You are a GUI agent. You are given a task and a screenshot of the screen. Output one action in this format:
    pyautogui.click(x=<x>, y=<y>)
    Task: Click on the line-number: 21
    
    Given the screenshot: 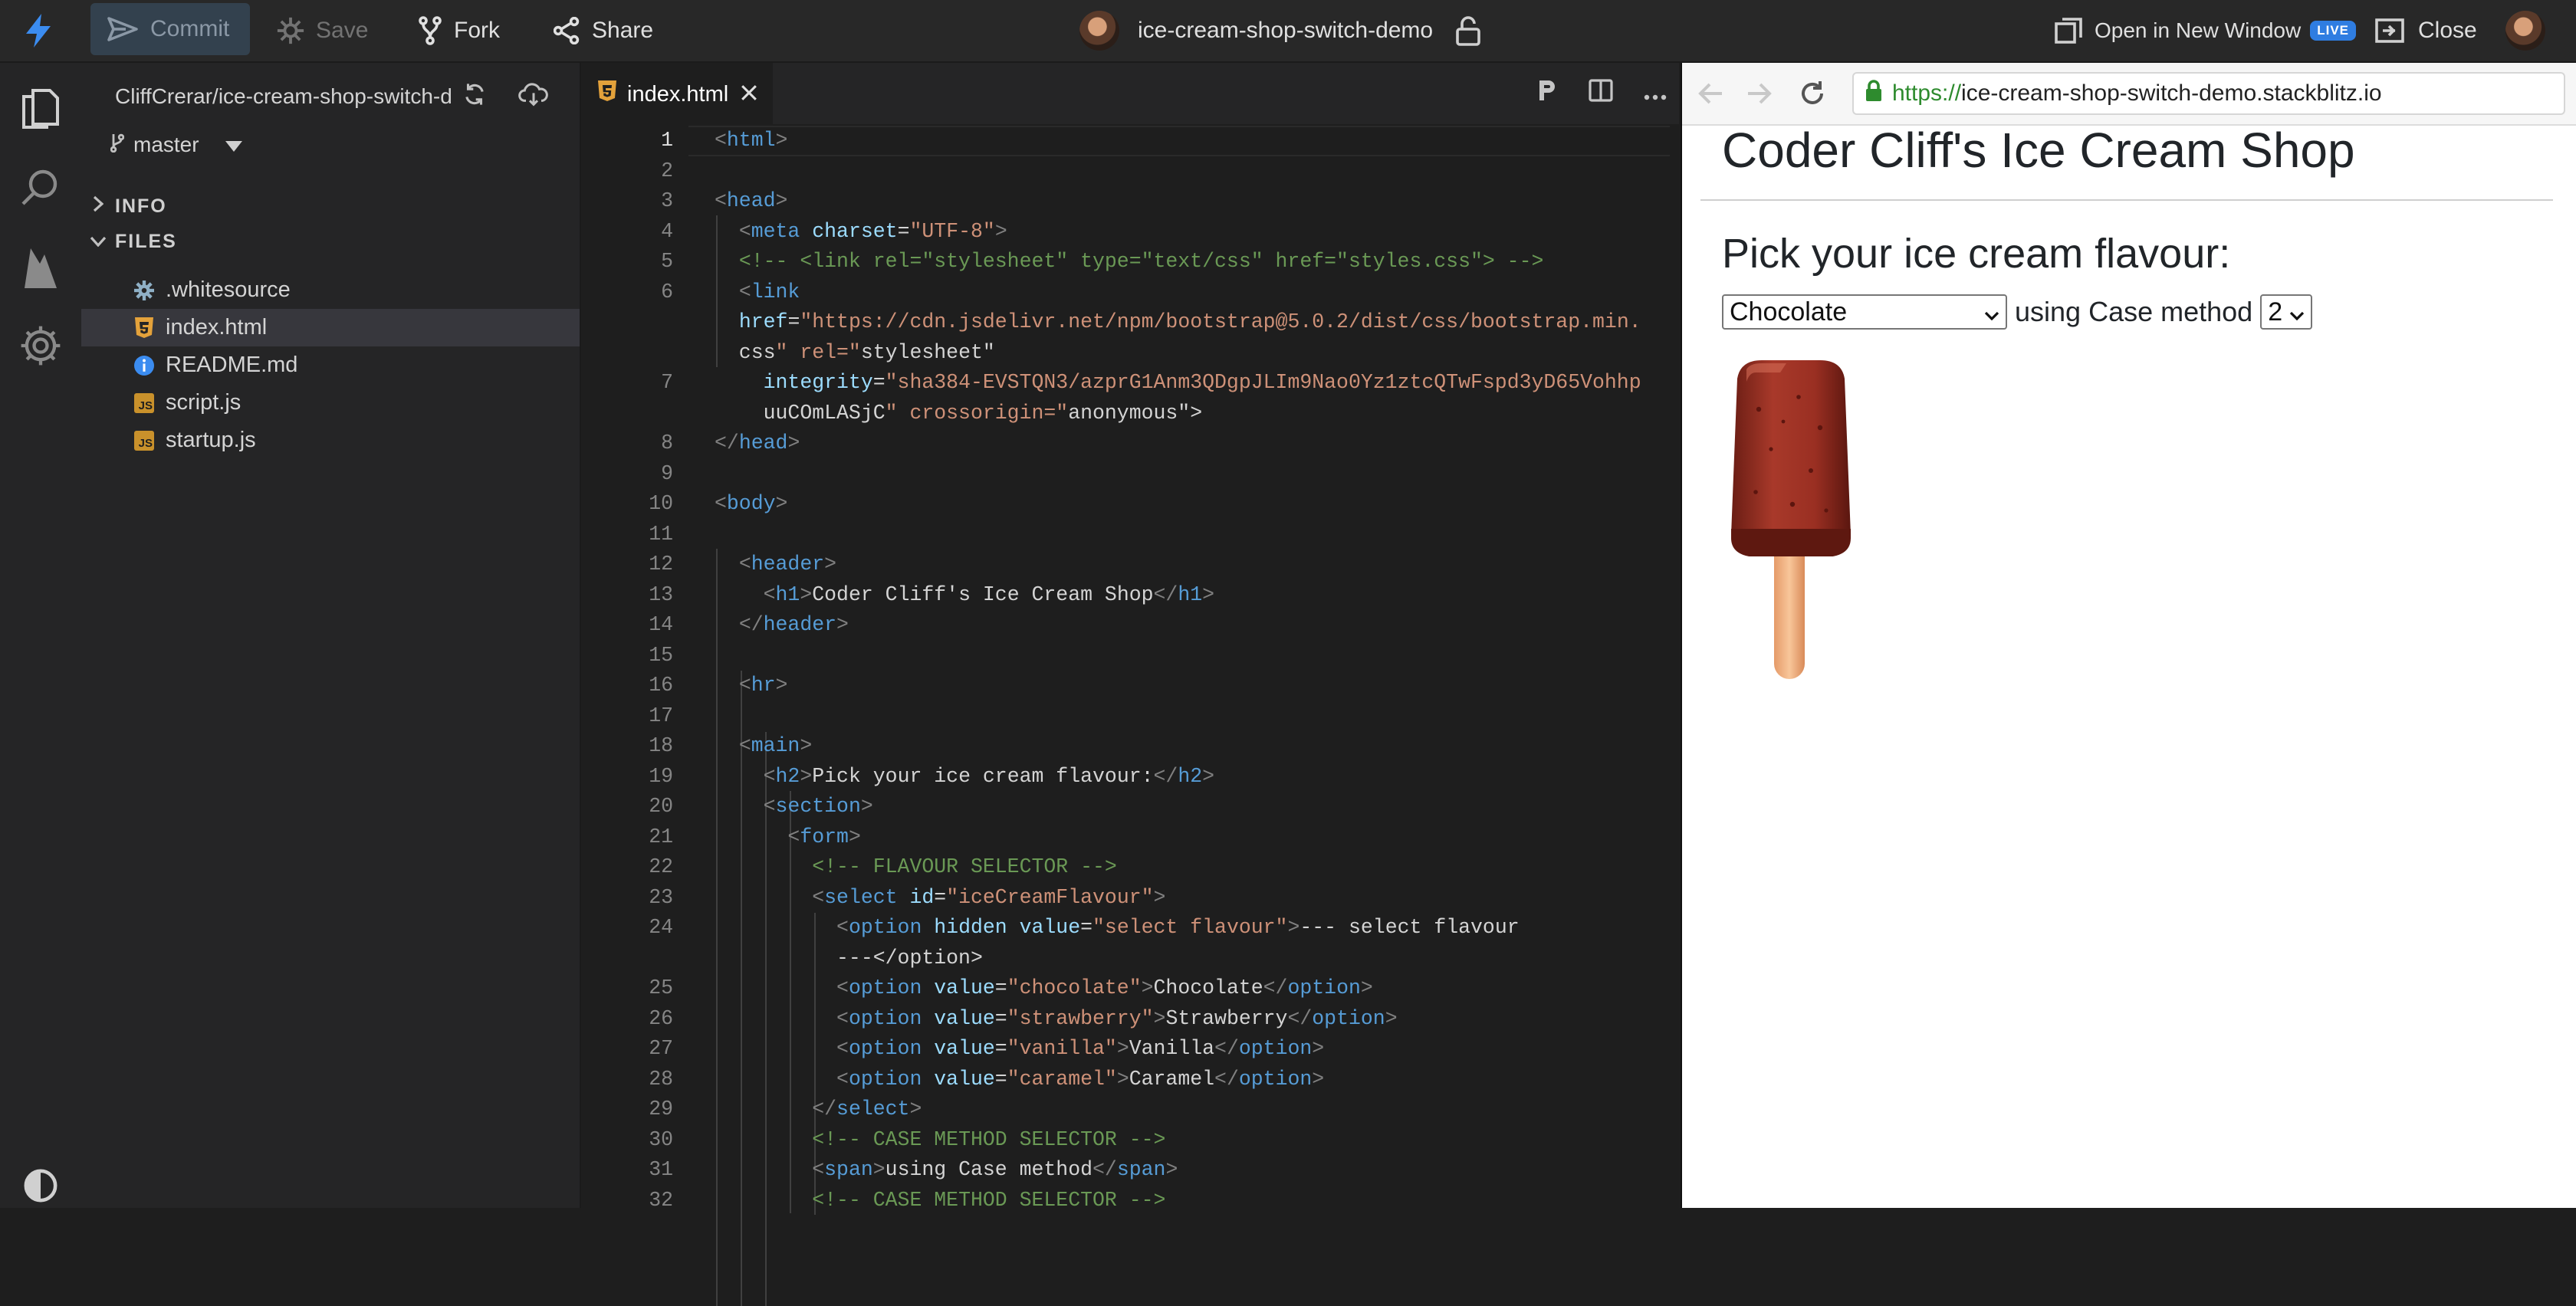 What is the action you would take?
    pyautogui.click(x=661, y=836)
    